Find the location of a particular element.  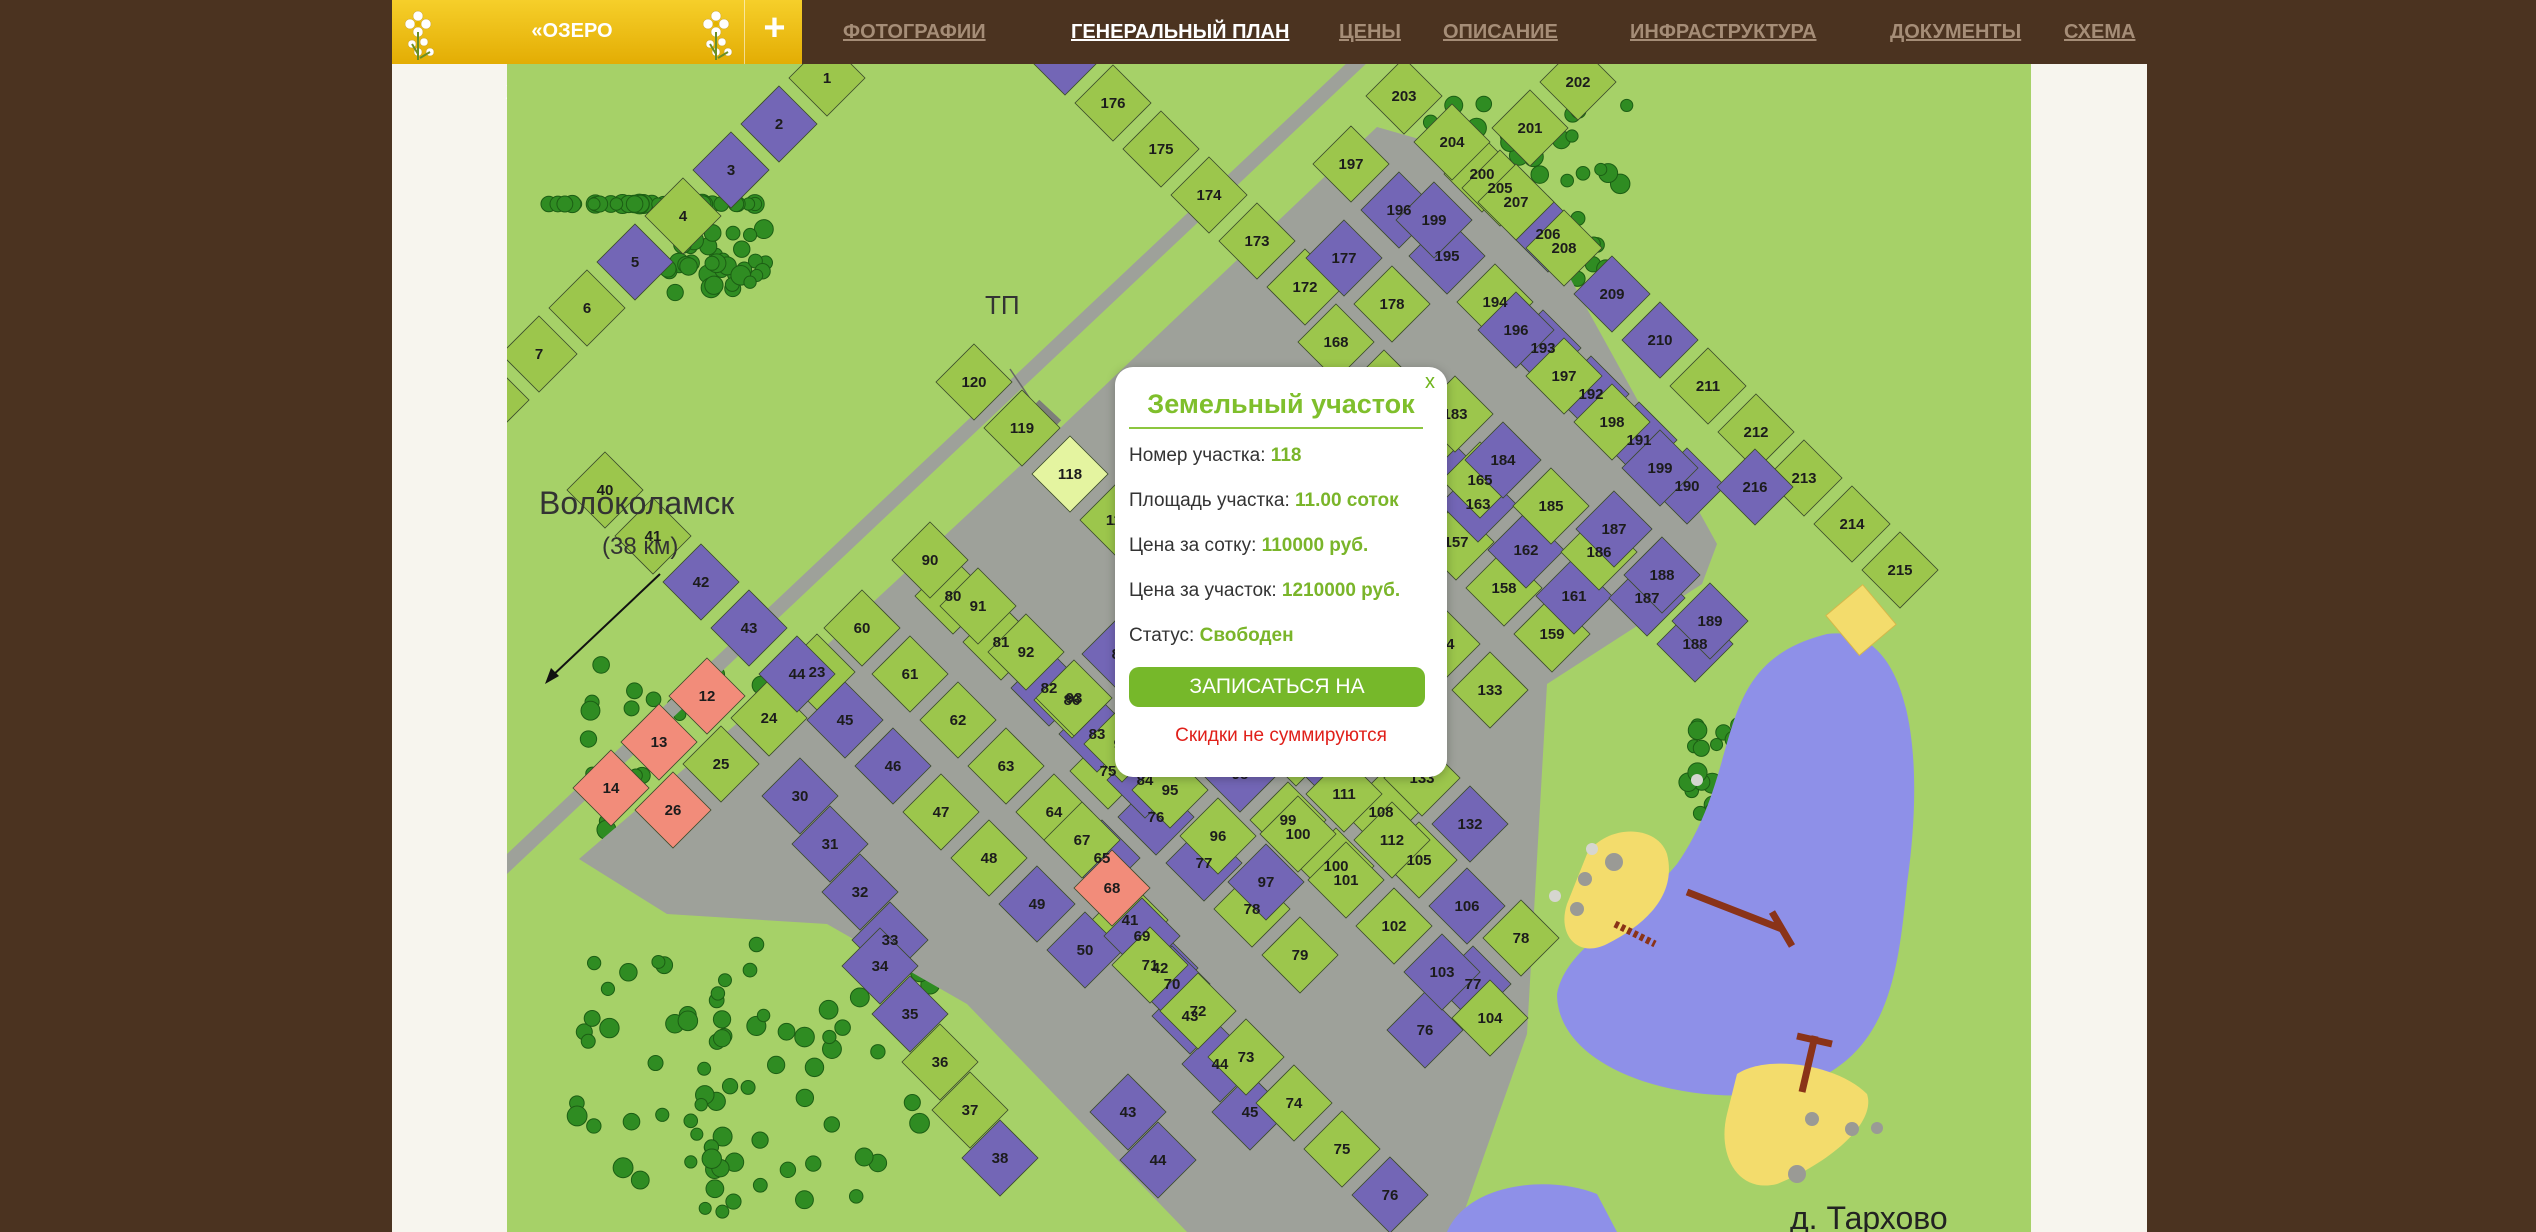

plot-number: 65 is located at coordinates (1102, 858).